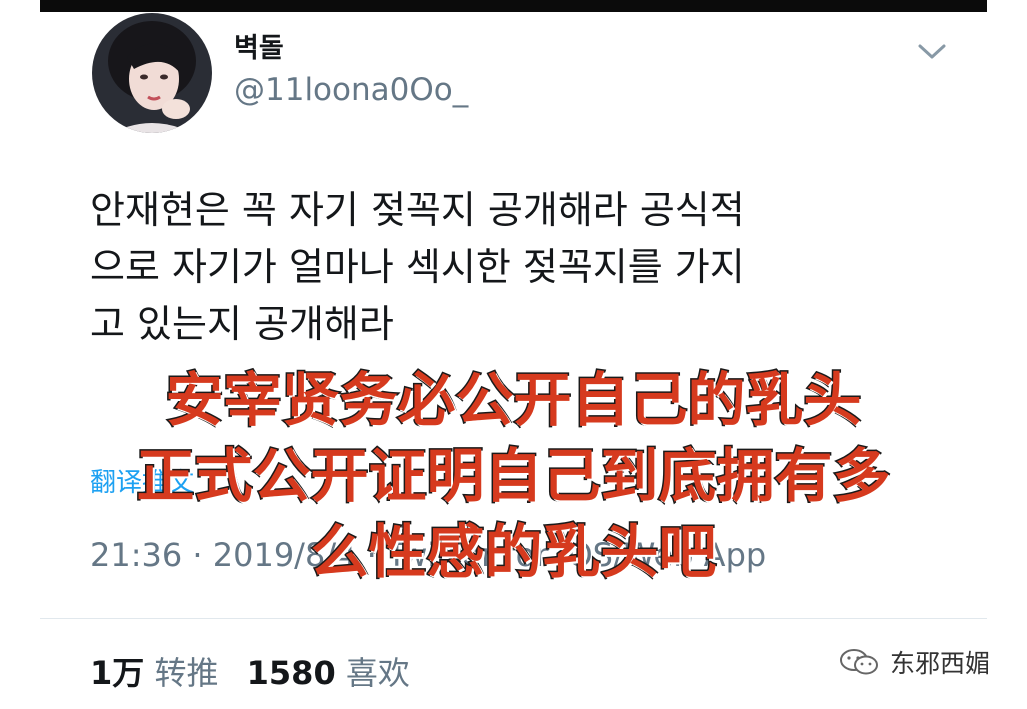 This screenshot has height=709, width=1027. I want to click on divider, so click(513, 618).